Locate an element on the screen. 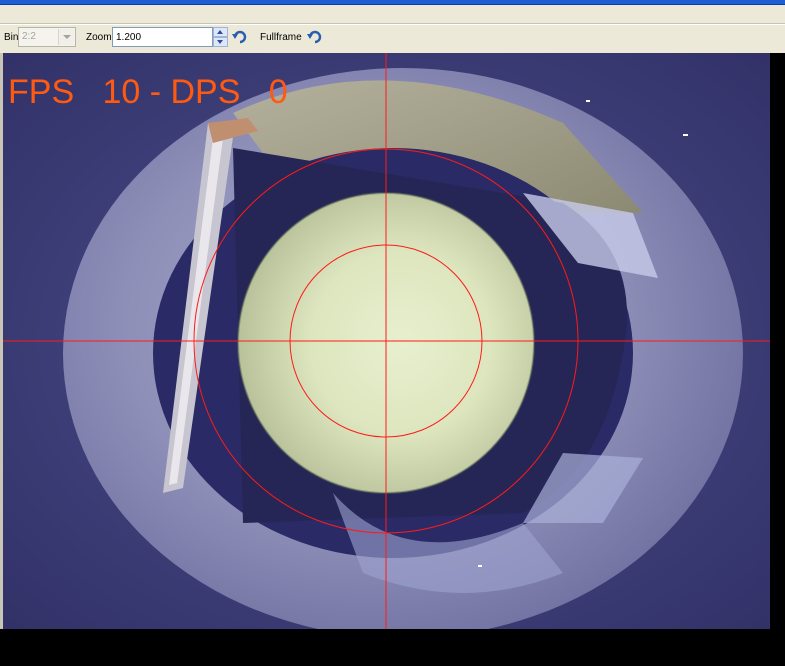 This screenshot has height=666, width=785. spin-down-icon is located at coordinates (220, 42).